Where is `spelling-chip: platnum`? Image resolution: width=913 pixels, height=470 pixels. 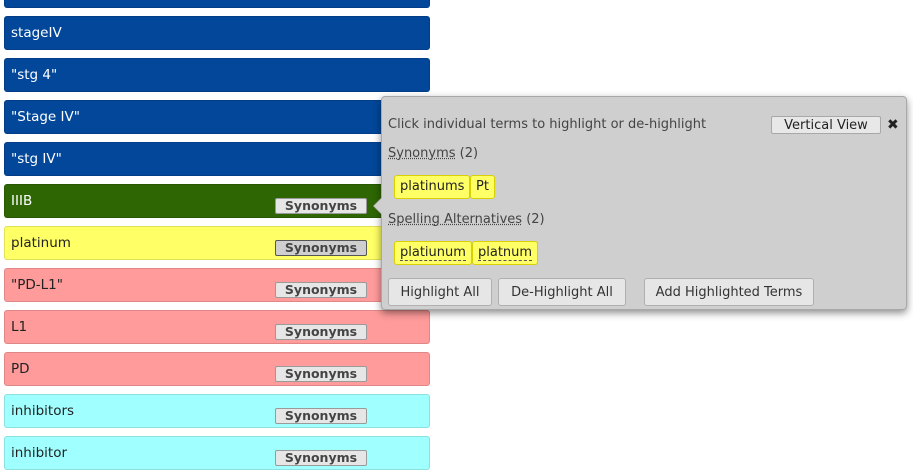 spelling-chip: platnum is located at coordinates (505, 253).